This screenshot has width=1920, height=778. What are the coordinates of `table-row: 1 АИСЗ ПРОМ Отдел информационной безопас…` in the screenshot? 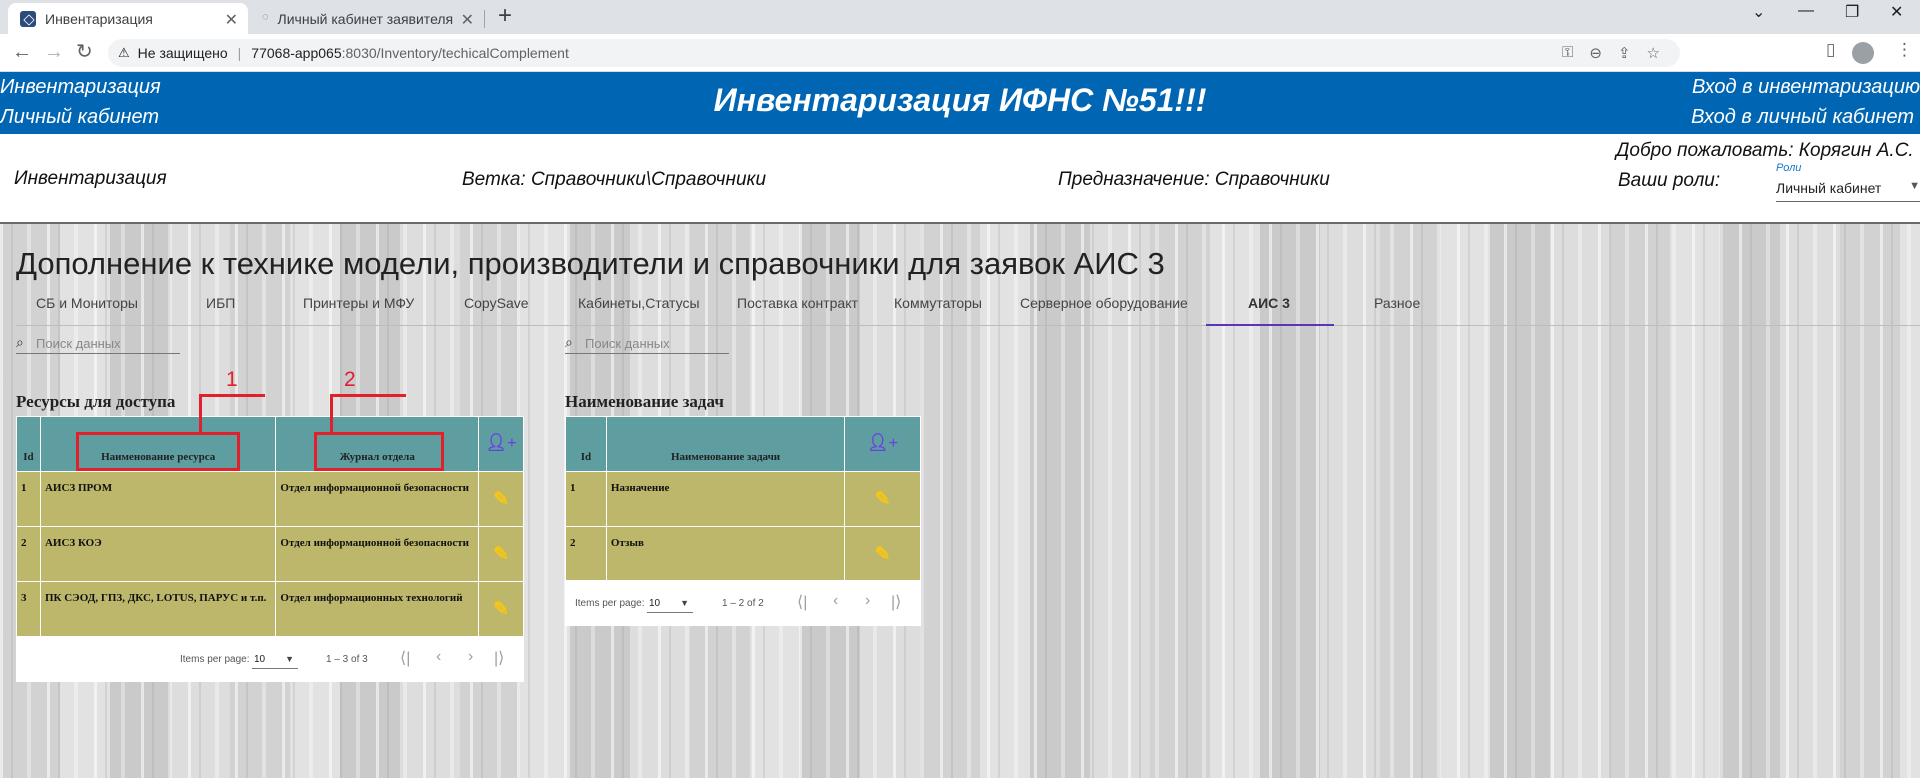 It's located at (270, 499).